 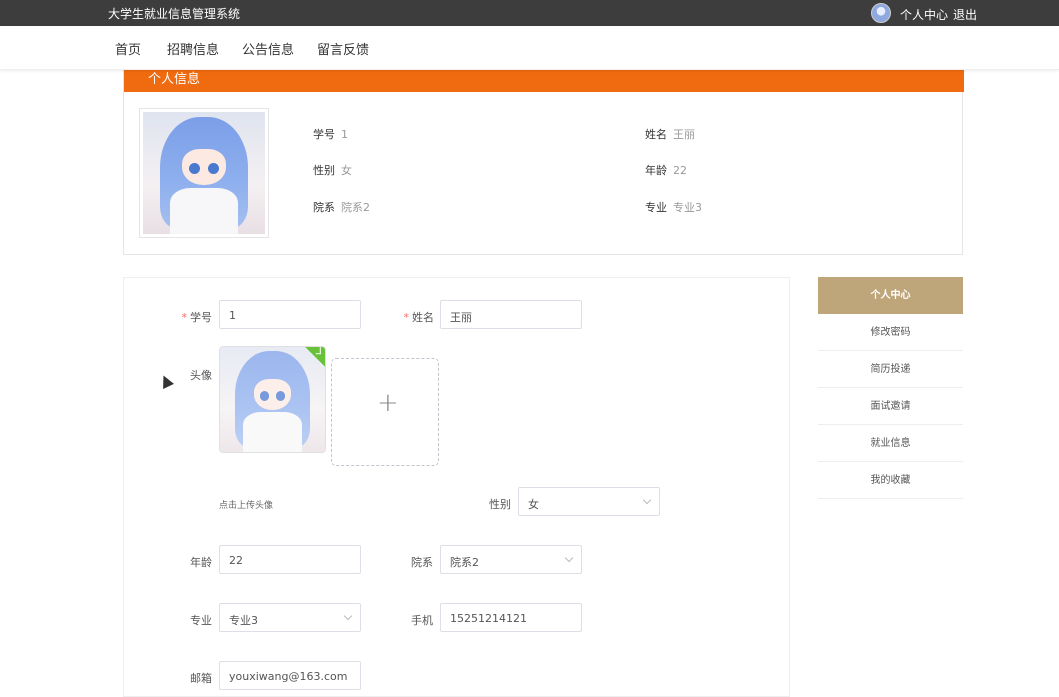 What do you see at coordinates (201, 678) in the screenshot?
I see `email-label: 邮箱` at bounding box center [201, 678].